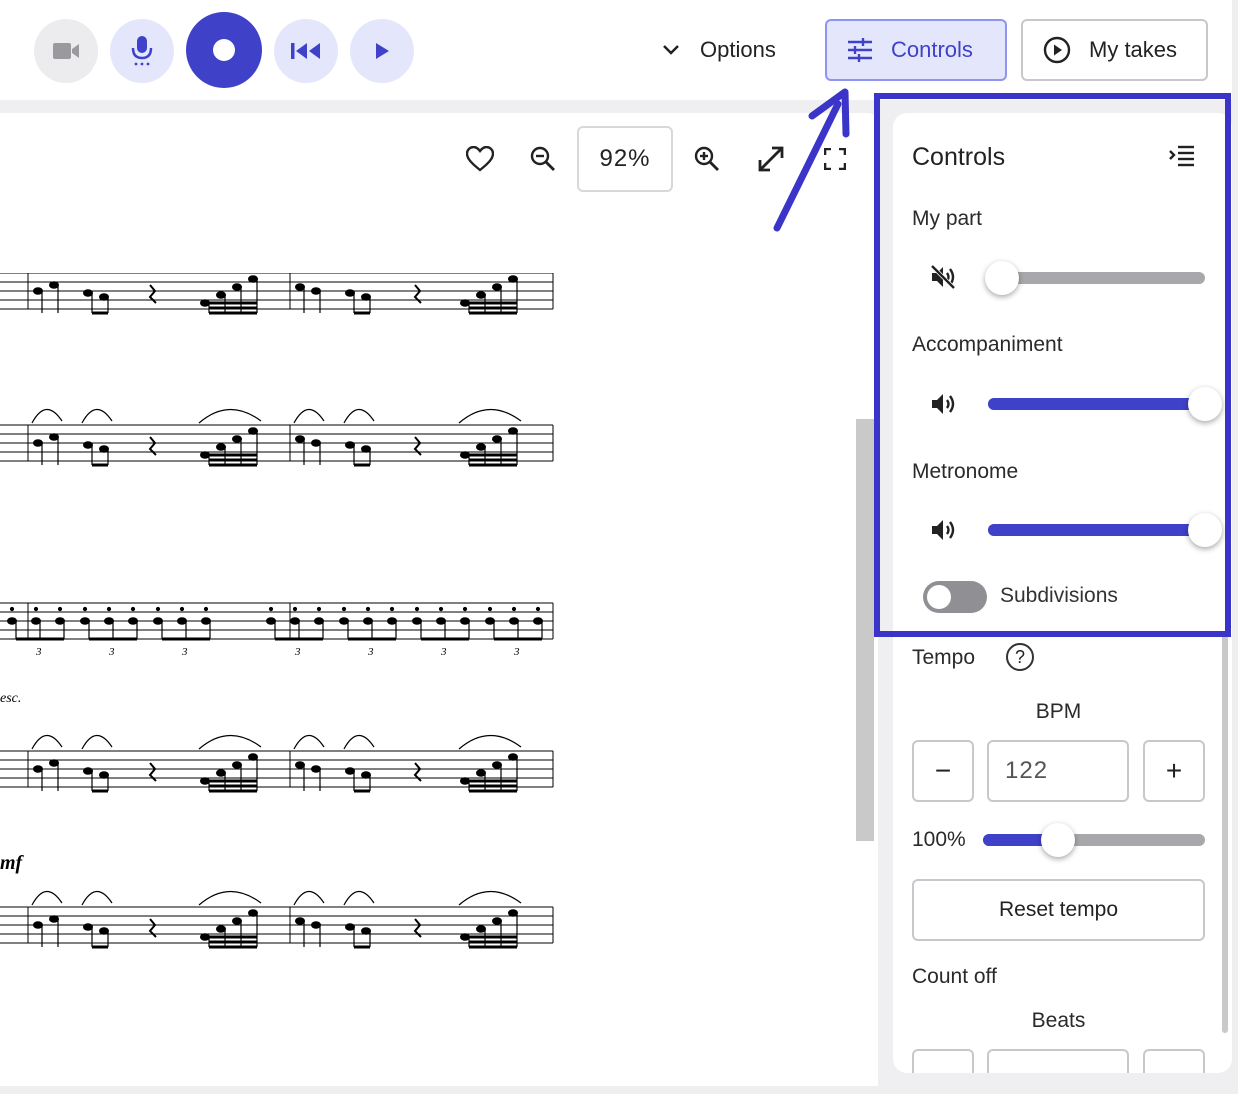  Describe the element at coordinates (1114, 50) in the screenshot. I see `my-takes-button: My takes` at that location.